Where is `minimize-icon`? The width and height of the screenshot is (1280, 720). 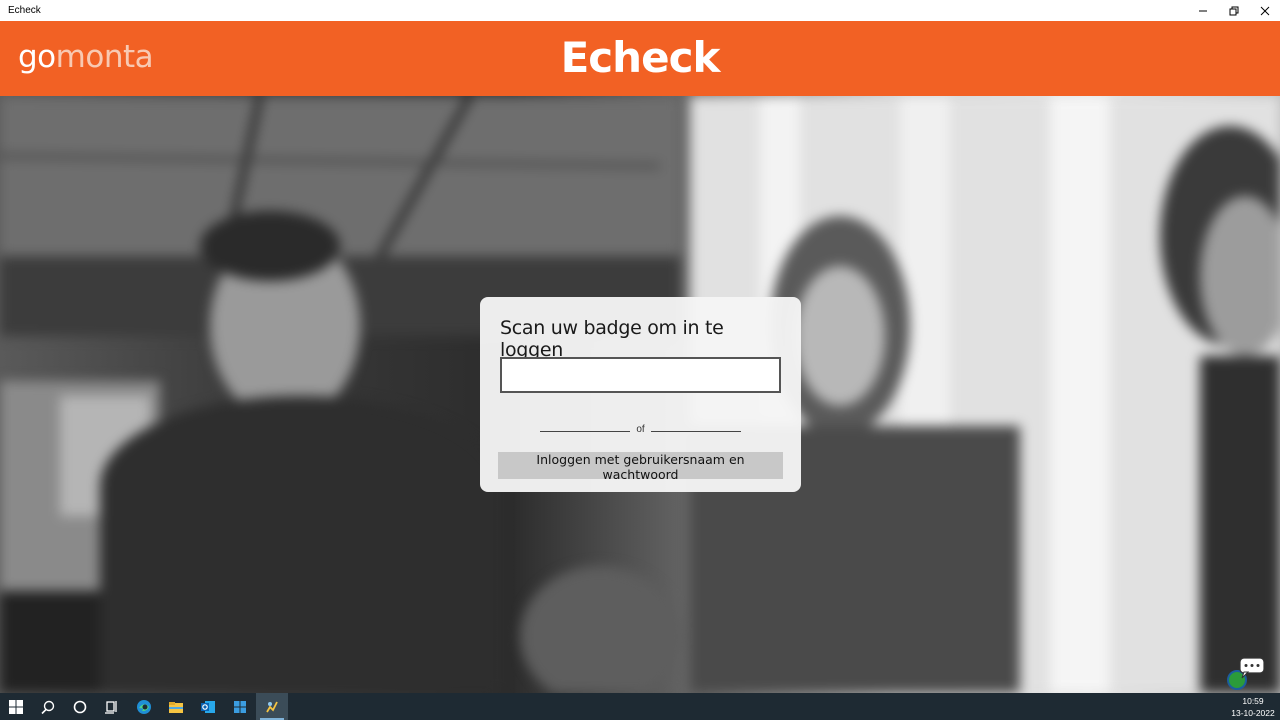 minimize-icon is located at coordinates (1202, 10).